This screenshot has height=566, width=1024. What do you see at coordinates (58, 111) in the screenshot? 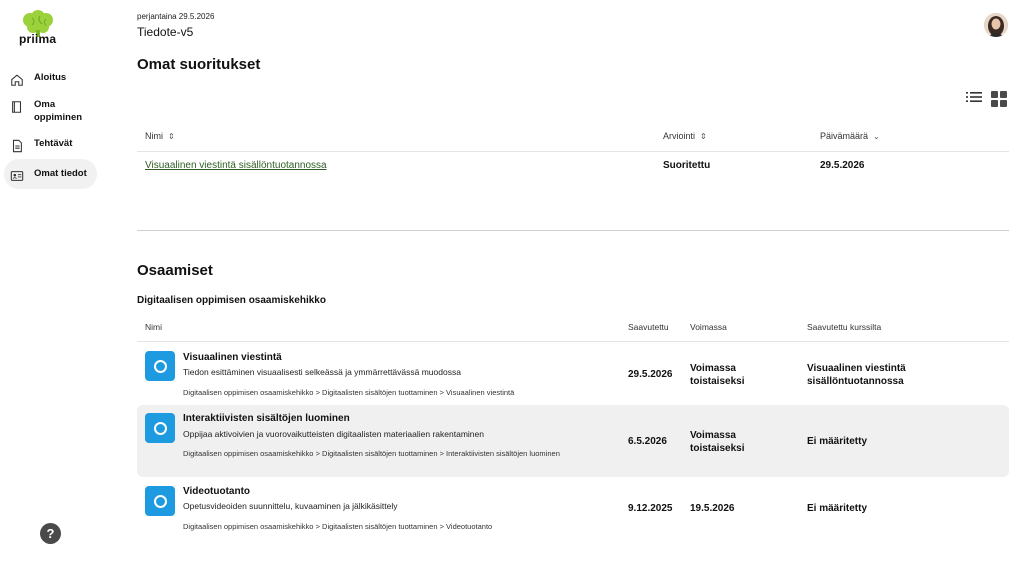
I see `sidebar-item-label: Oma oppiminen` at bounding box center [58, 111].